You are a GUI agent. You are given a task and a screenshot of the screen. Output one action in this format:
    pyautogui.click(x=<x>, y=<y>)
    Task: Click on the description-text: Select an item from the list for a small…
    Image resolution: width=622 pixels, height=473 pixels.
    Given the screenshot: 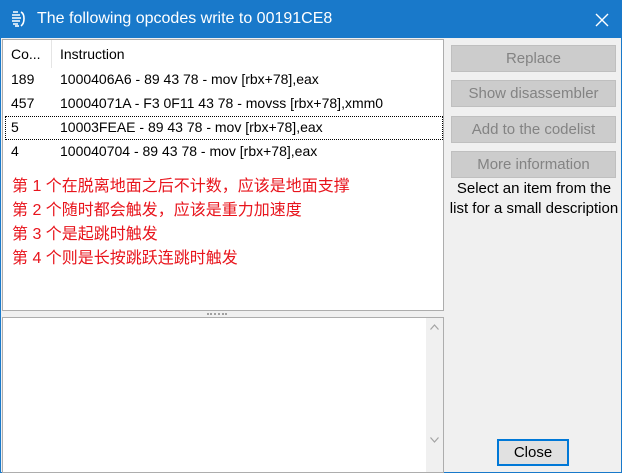 What is the action you would take?
    pyautogui.click(x=534, y=198)
    